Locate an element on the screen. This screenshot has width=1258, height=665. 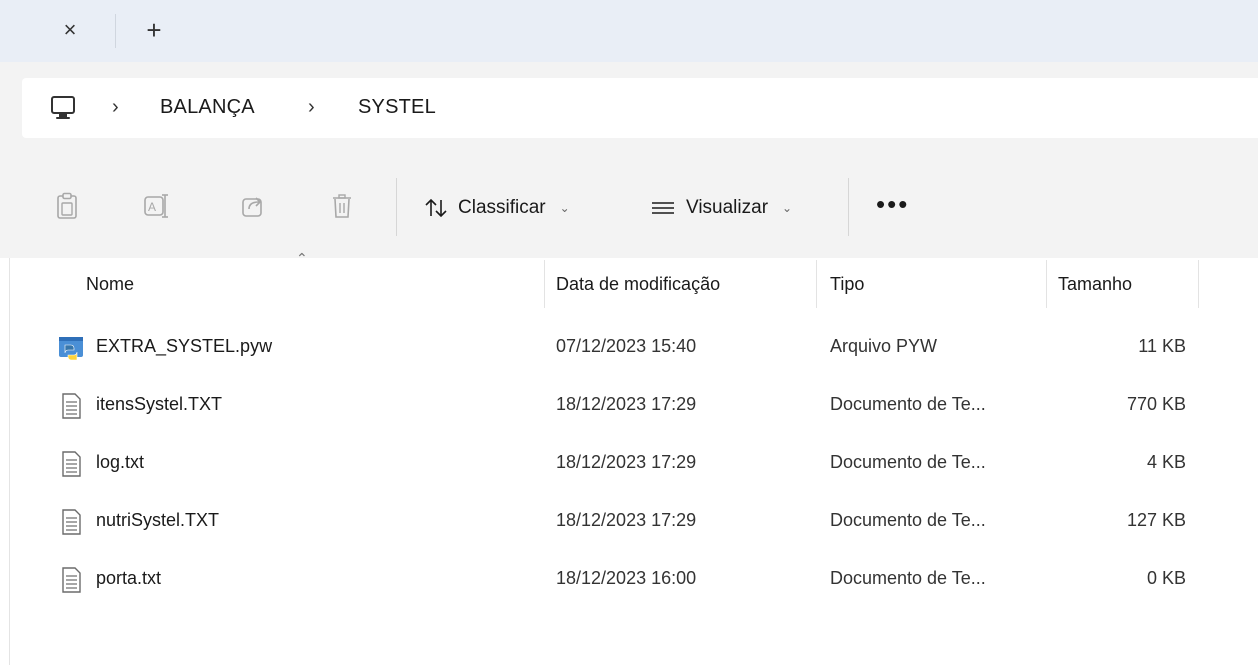
trash-icon is located at coordinates (342, 206).